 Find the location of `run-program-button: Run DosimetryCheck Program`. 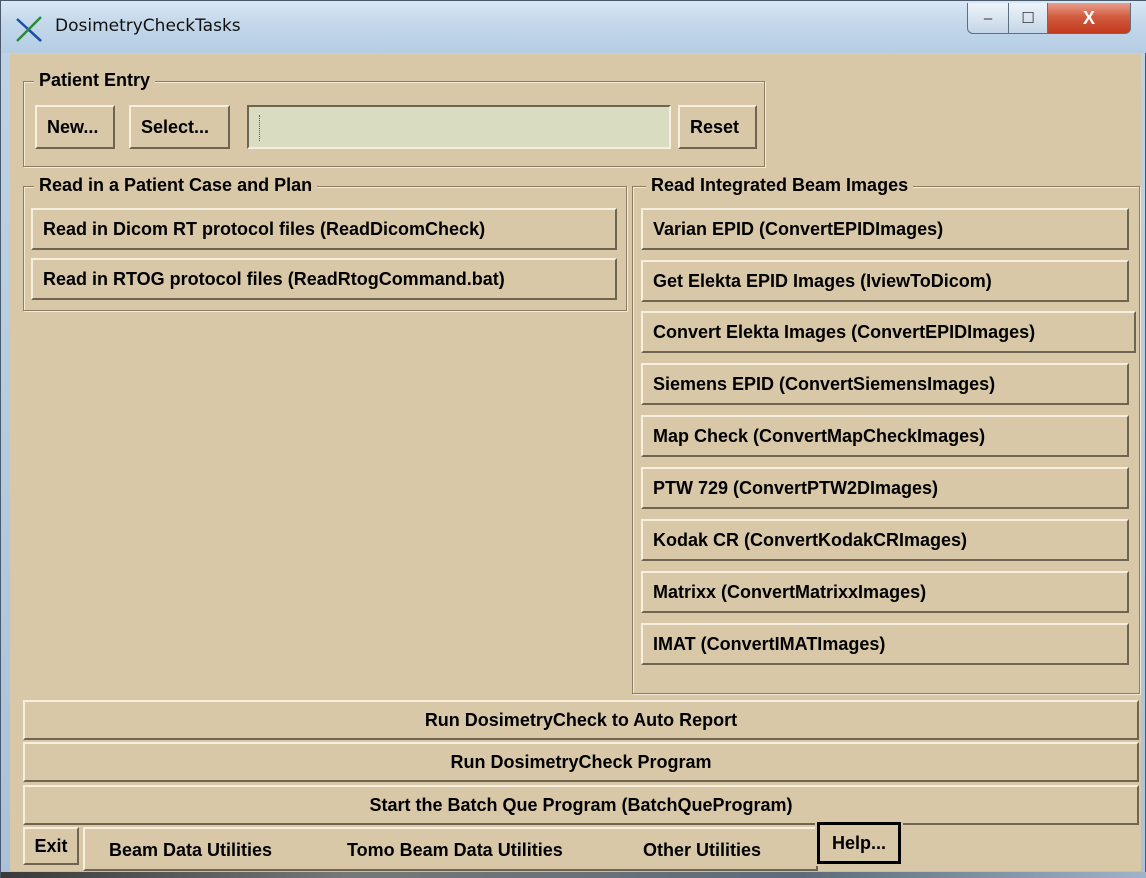

run-program-button: Run DosimetryCheck Program is located at coordinates (581, 762).